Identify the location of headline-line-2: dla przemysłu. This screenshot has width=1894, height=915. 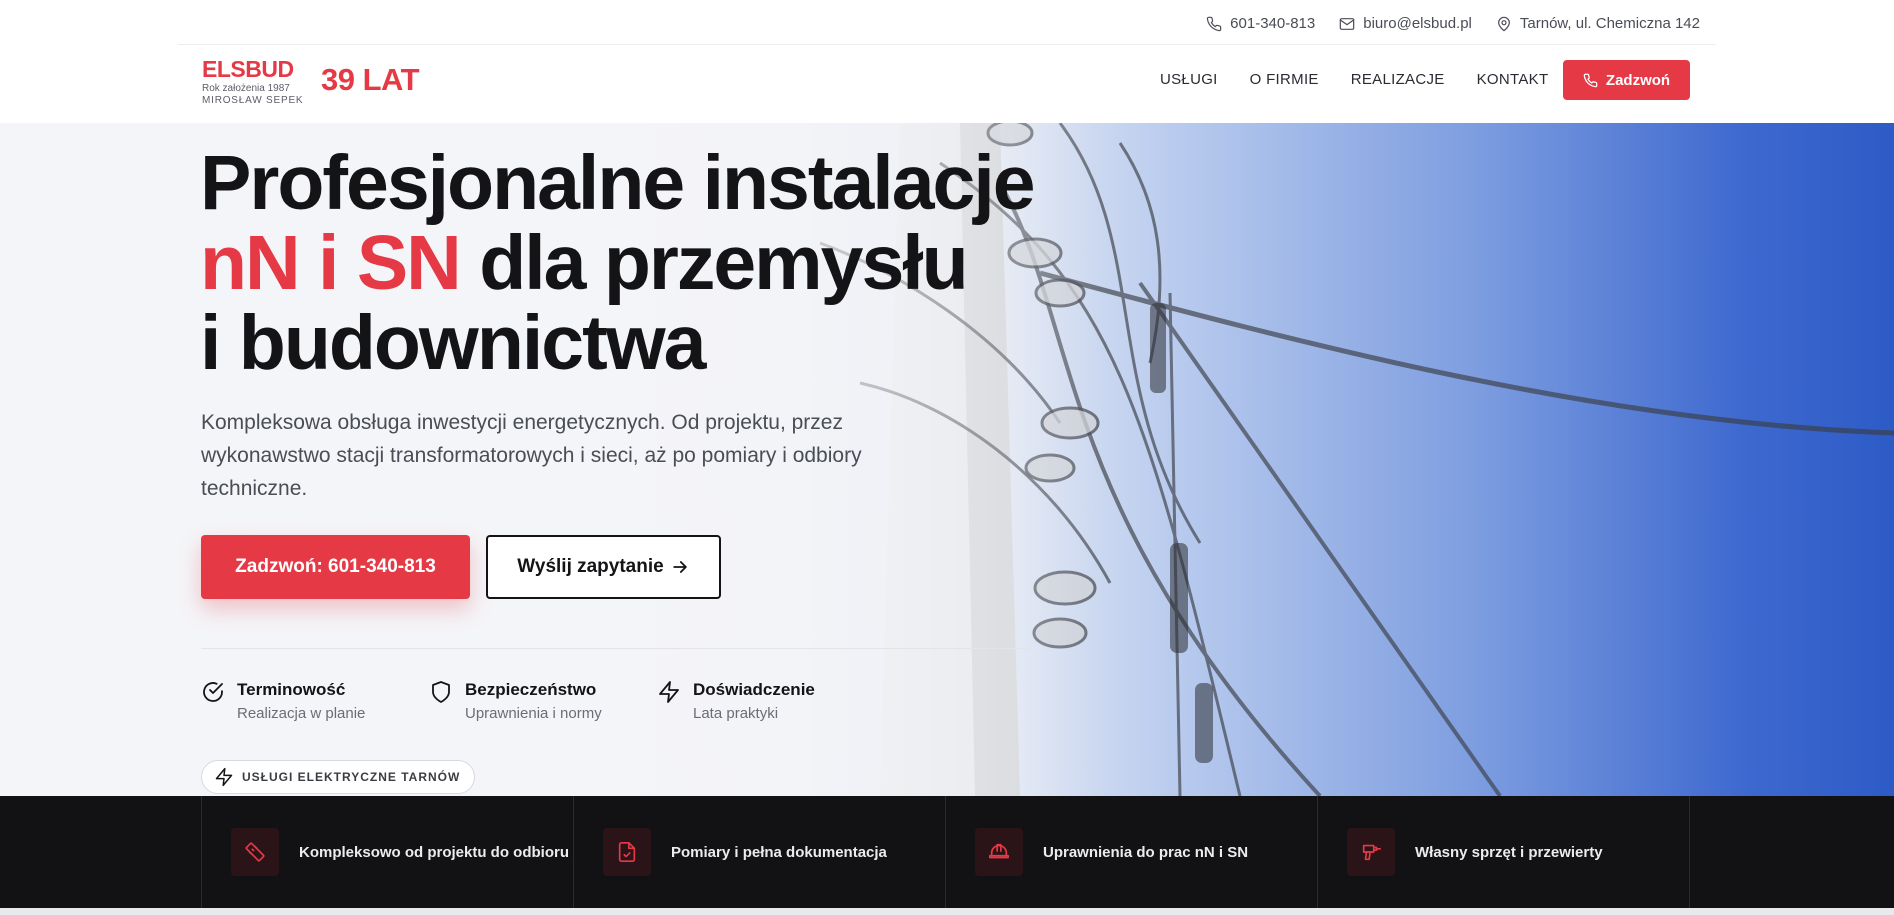
(714, 263).